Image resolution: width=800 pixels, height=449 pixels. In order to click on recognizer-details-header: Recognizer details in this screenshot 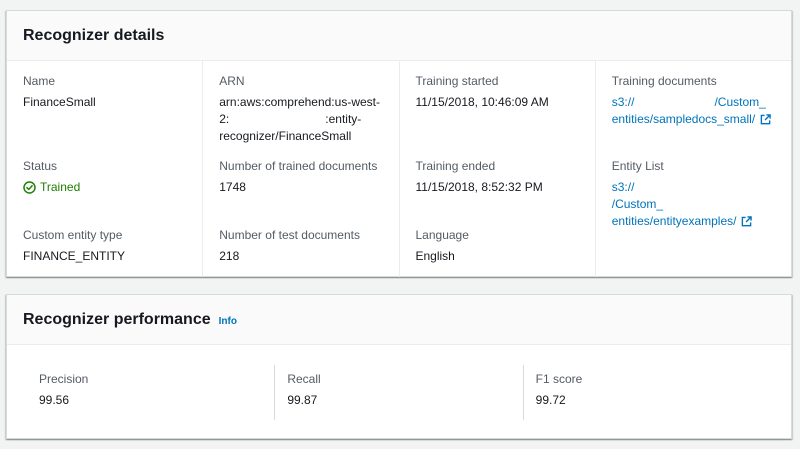, I will do `click(399, 36)`.